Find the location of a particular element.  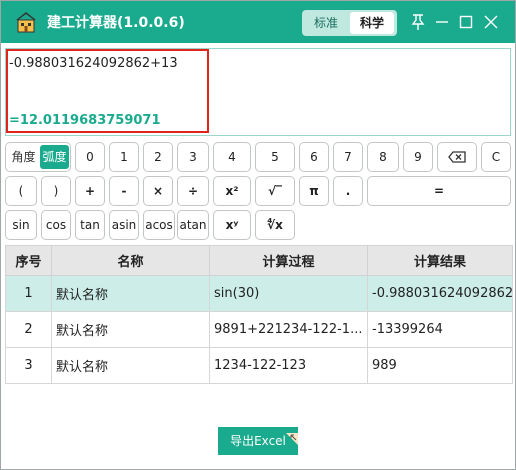

table-header-row: 序号 名称 计算过程 计算结果 is located at coordinates (259, 260).